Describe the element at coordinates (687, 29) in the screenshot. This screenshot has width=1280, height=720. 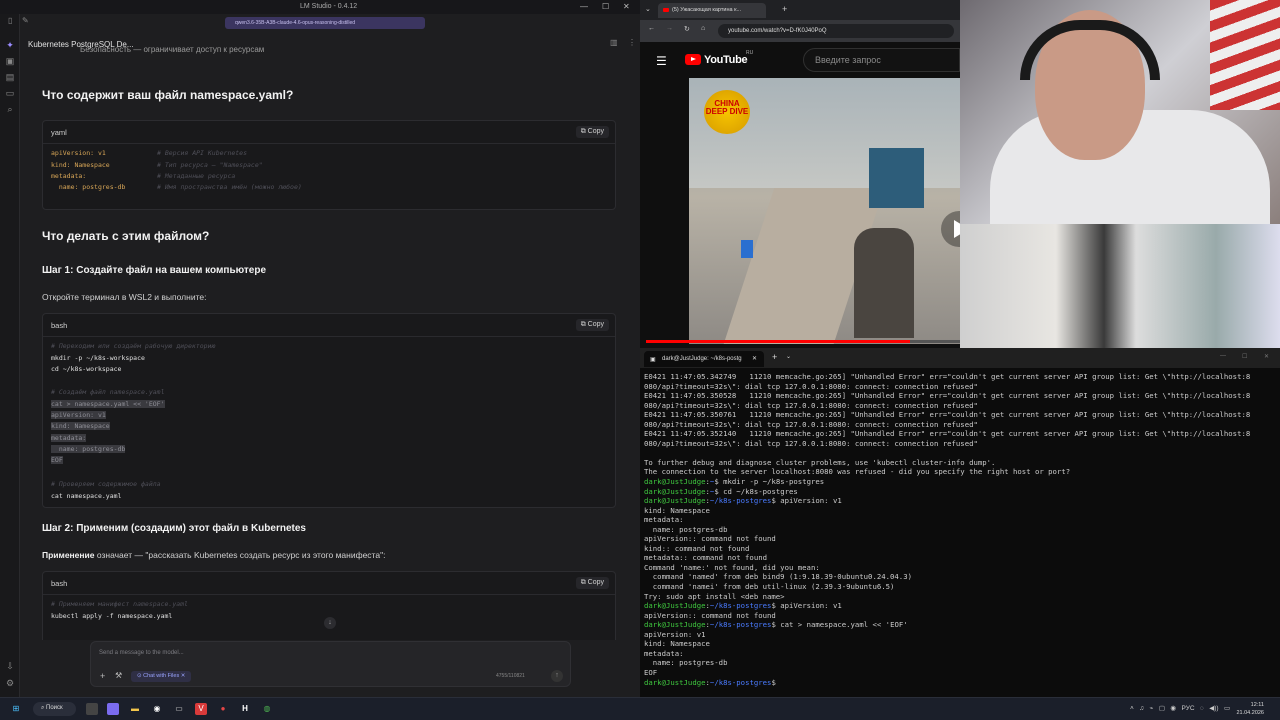
I see `reload-icon: ↻` at that location.